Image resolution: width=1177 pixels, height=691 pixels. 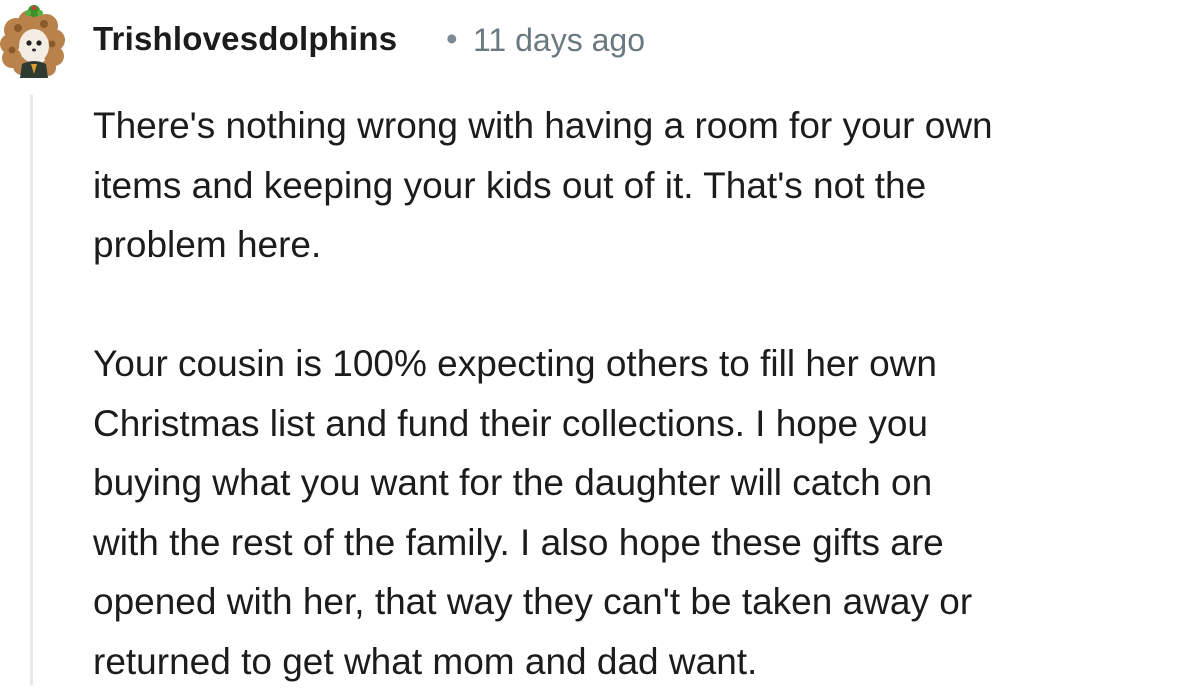 I want to click on user-avatar-icon, so click(x=33, y=41).